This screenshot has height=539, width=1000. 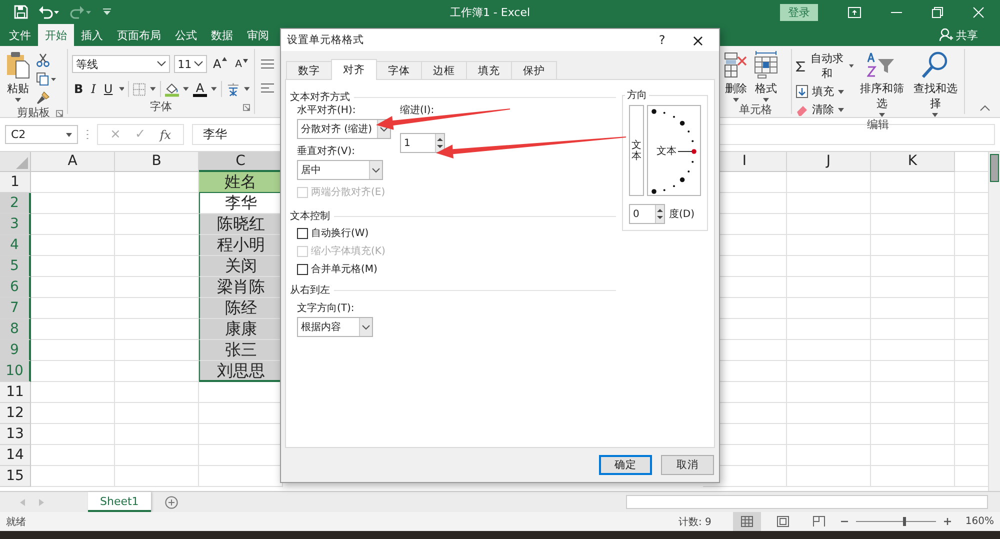 What do you see at coordinates (534, 70) in the screenshot?
I see `dialog-tab: 保护` at bounding box center [534, 70].